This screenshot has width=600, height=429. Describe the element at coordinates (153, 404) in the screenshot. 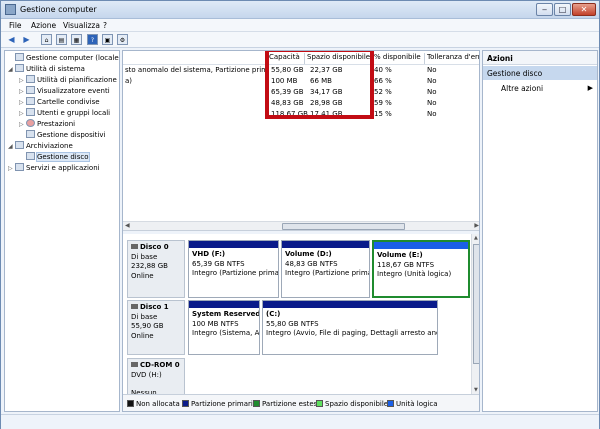

I see `legend-unallocated: Non allocata` at that location.